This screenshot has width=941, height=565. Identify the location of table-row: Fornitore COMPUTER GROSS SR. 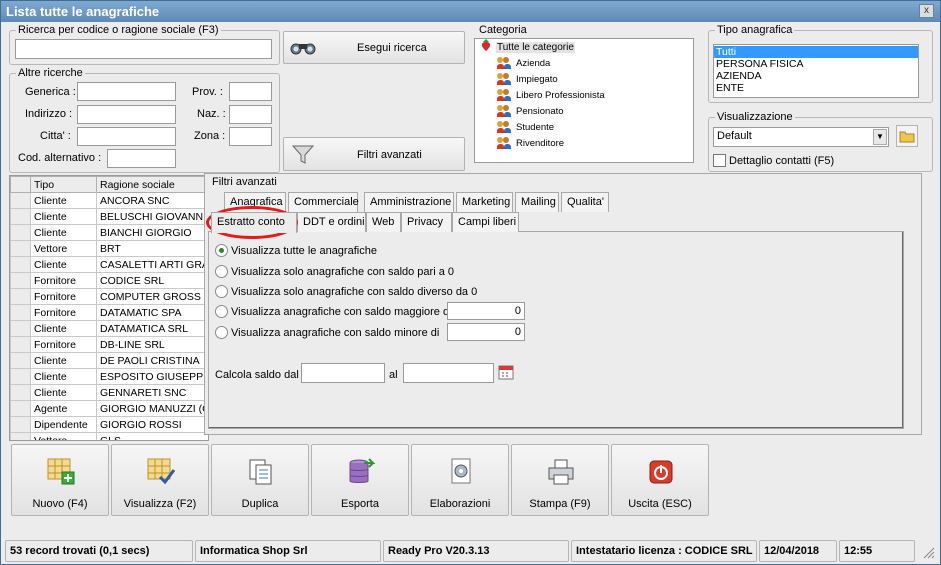
(109, 296).